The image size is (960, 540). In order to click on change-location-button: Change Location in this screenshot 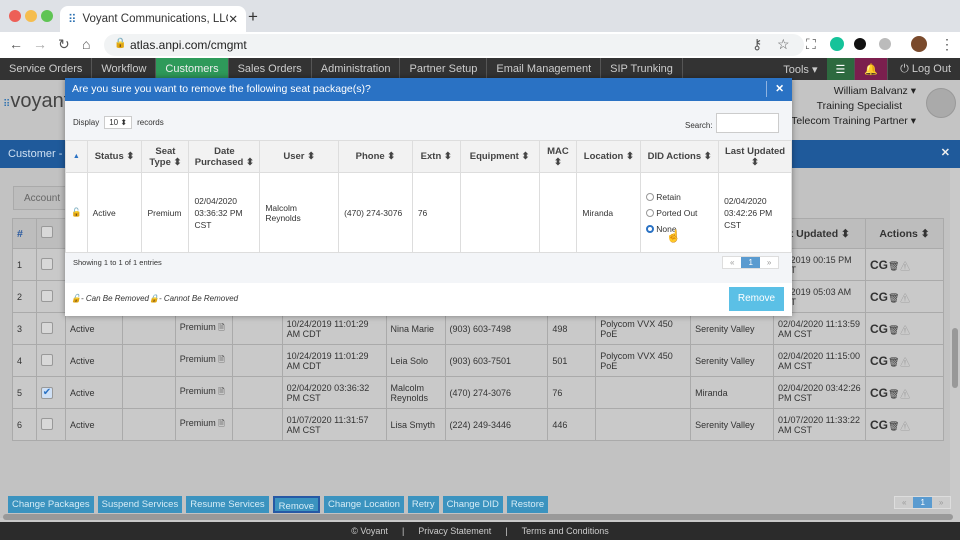, I will do `click(364, 504)`.